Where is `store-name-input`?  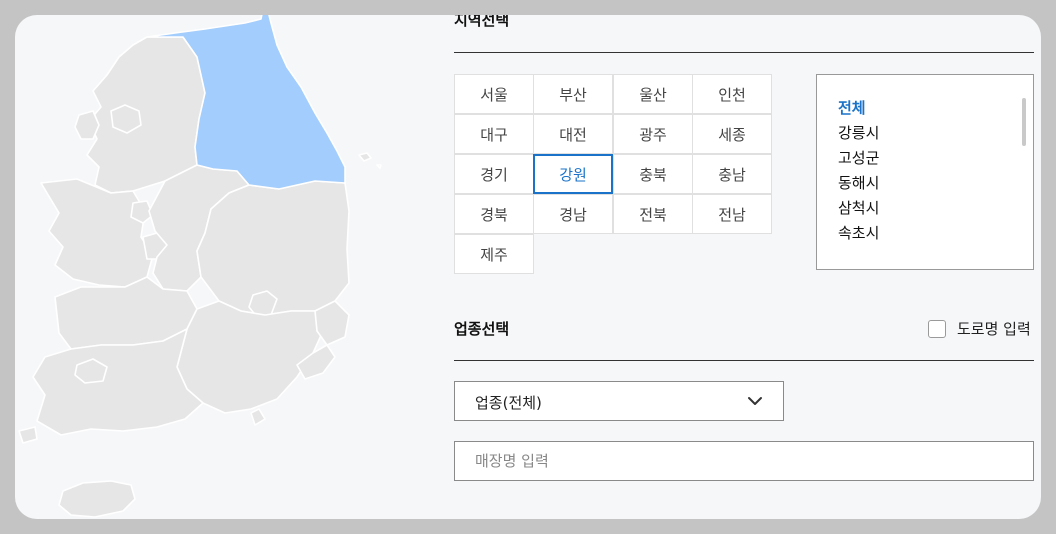 store-name-input is located at coordinates (744, 461).